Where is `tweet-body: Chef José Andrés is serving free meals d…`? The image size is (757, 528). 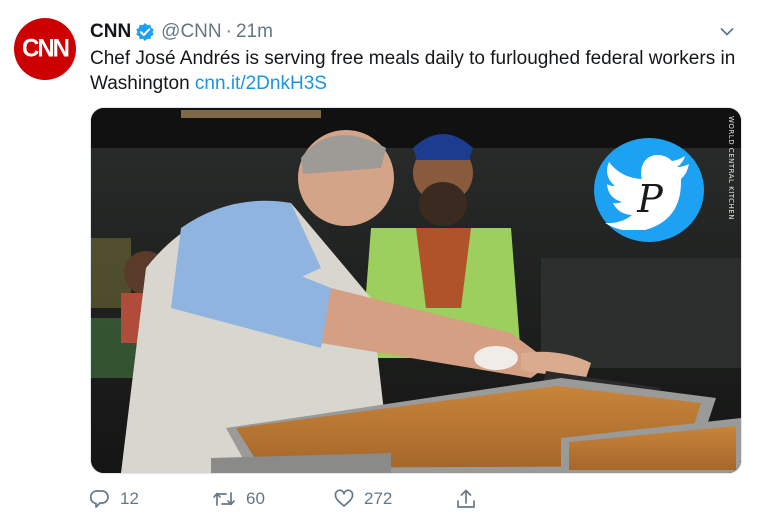 tweet-body: Chef José Andrés is serving free meals d… is located at coordinates (413, 71).